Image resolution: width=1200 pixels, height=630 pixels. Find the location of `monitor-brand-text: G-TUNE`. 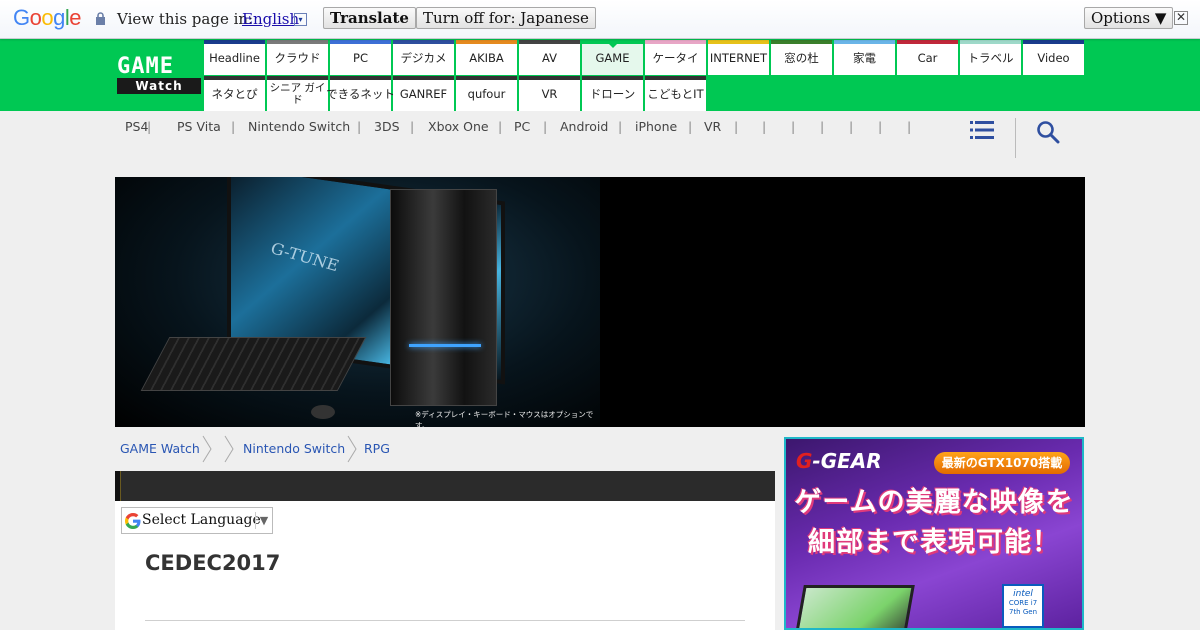

monitor-brand-text: G-TUNE is located at coordinates (305, 257).